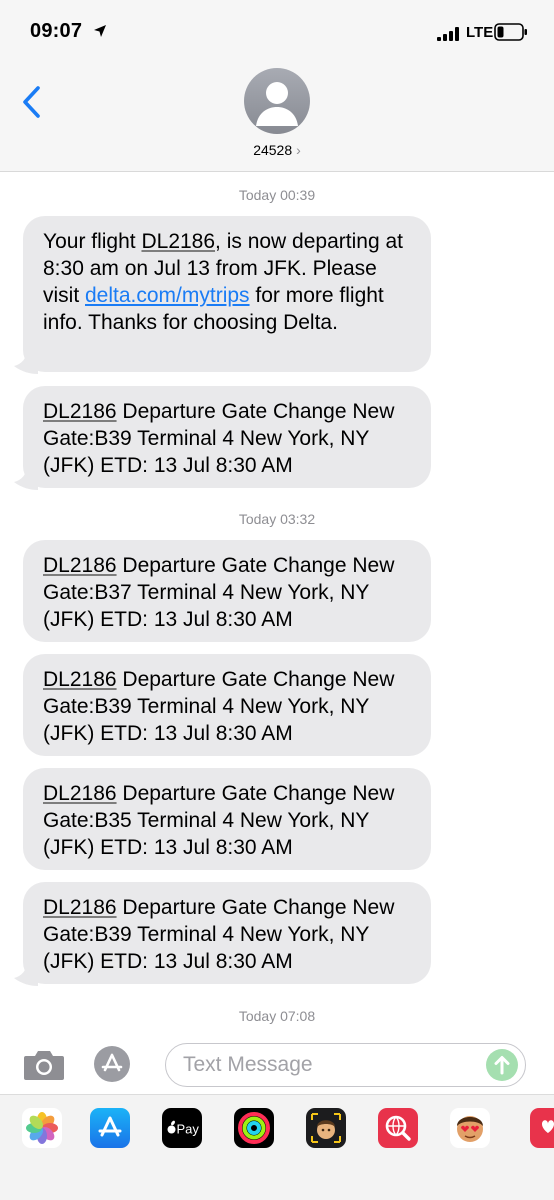  I want to click on send-arrow-icon, so click(502, 1065).